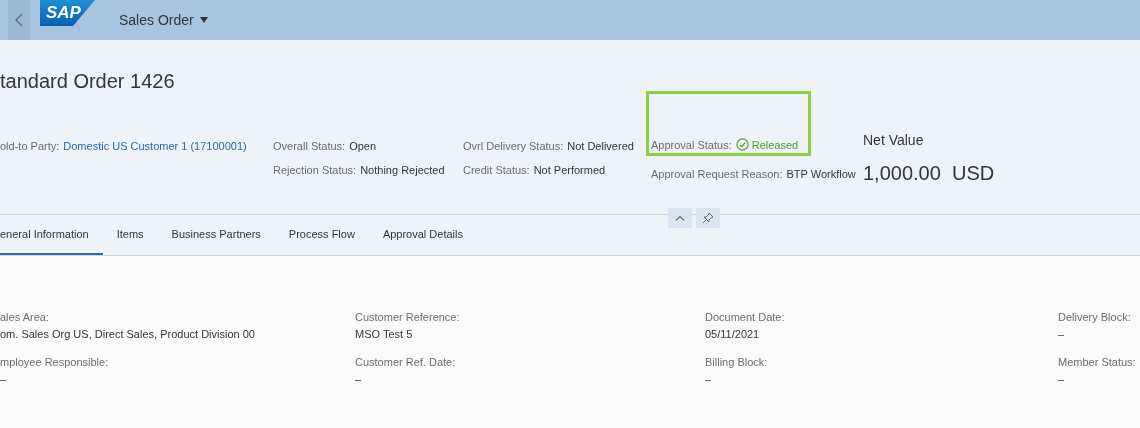 Image resolution: width=1140 pixels, height=428 pixels. What do you see at coordinates (67, 13) in the screenshot?
I see `logo: SAP` at bounding box center [67, 13].